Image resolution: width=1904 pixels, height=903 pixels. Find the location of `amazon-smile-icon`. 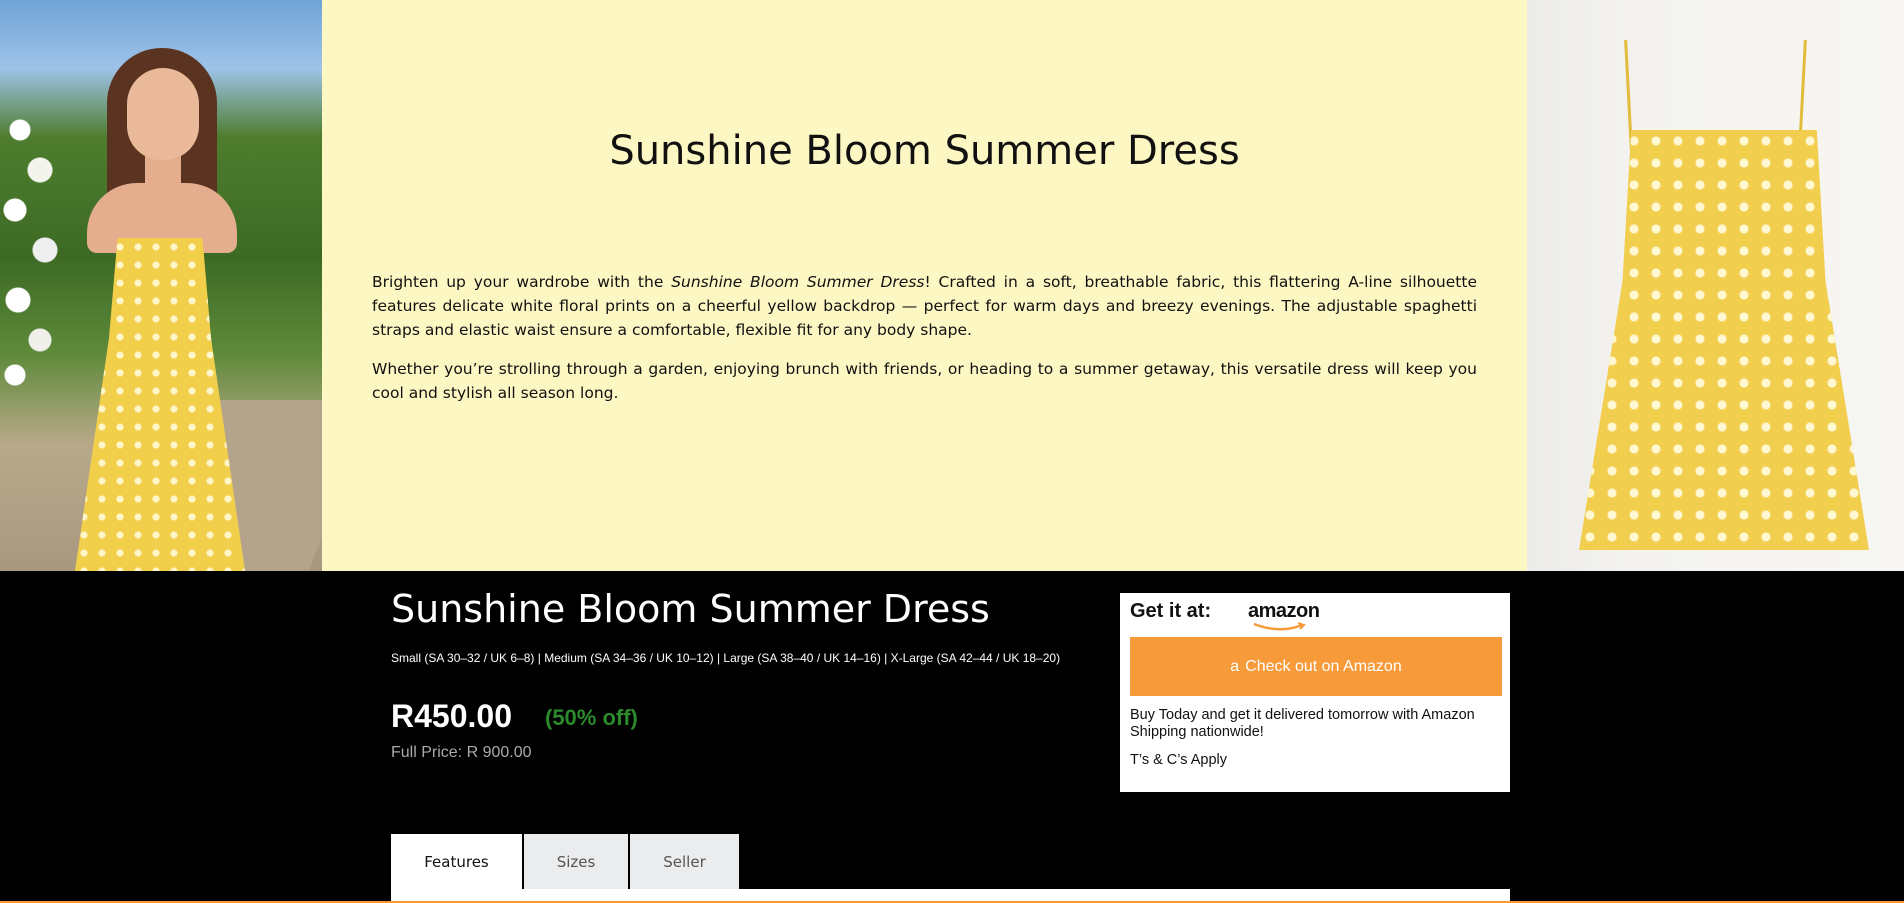

amazon-smile-icon is located at coordinates (1279, 626).